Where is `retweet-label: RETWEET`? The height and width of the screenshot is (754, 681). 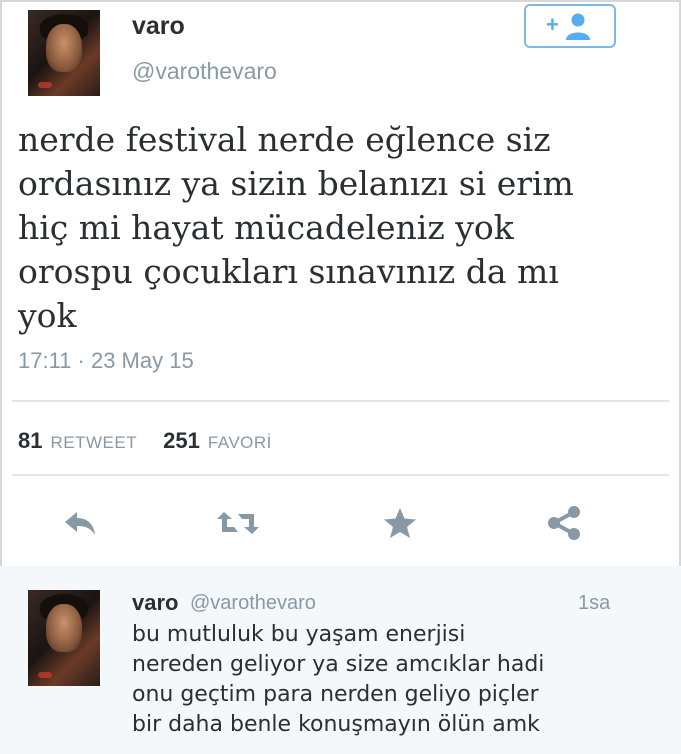
retweet-label: RETWEET is located at coordinates (93, 443).